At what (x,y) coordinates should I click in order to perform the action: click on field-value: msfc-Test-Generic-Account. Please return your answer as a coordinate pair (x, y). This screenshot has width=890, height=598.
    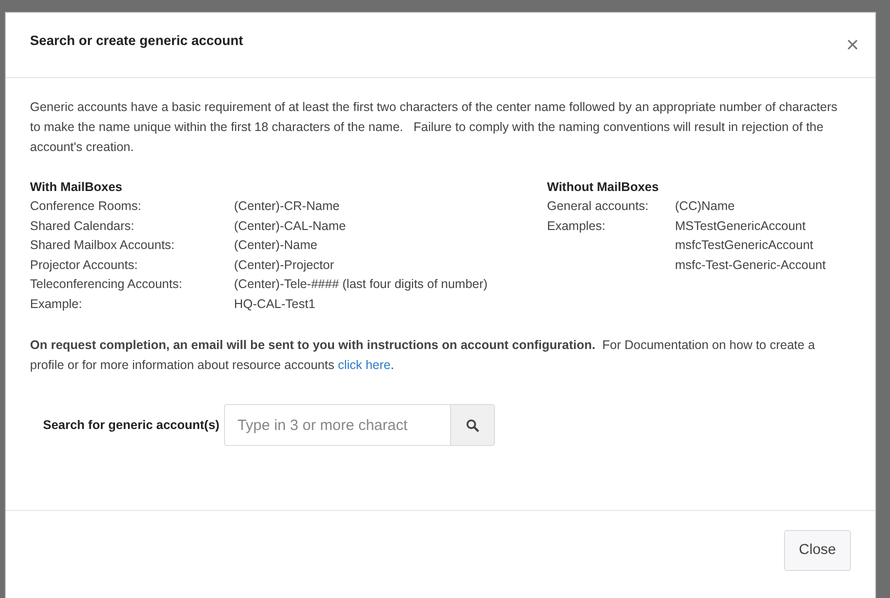
    Looking at the image, I should click on (750, 265).